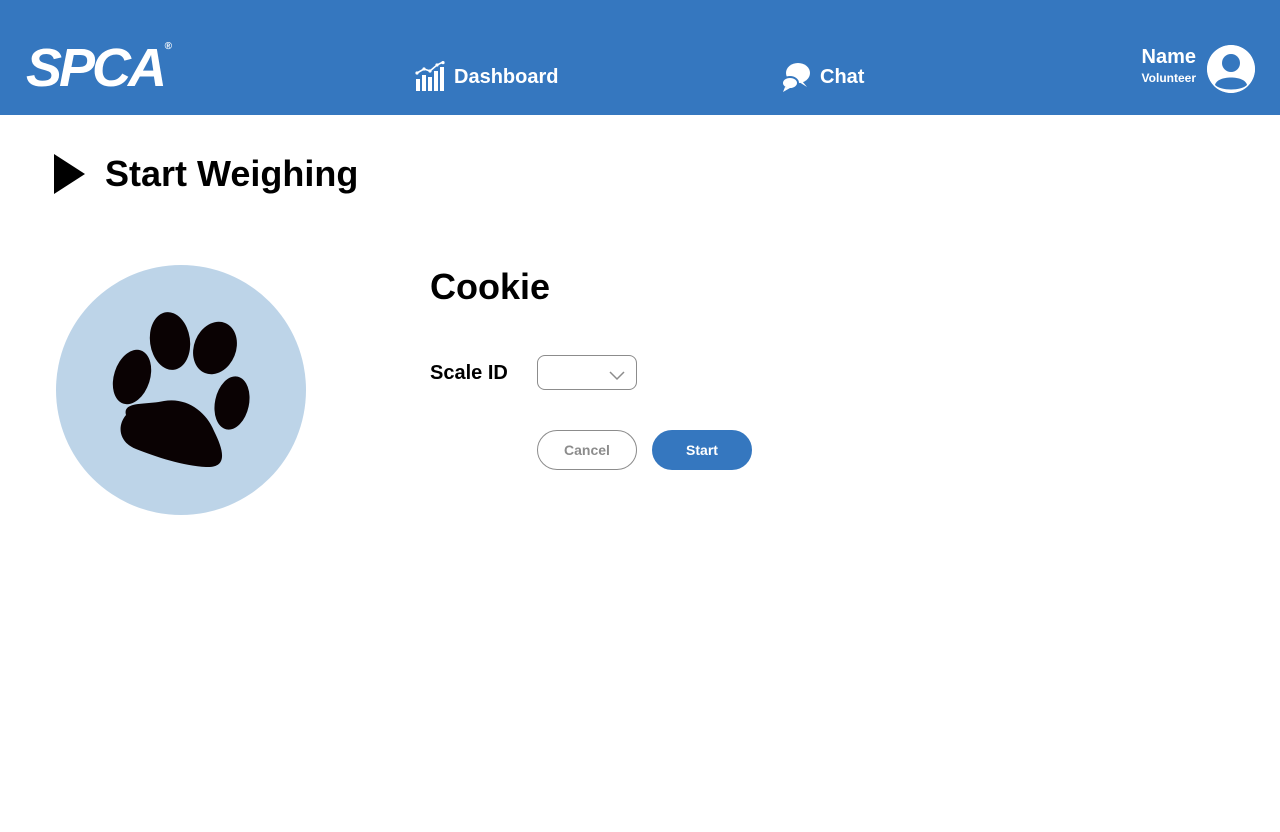  Describe the element at coordinates (506, 76) in the screenshot. I see `nav-dashboard-label: Dashboard` at that location.